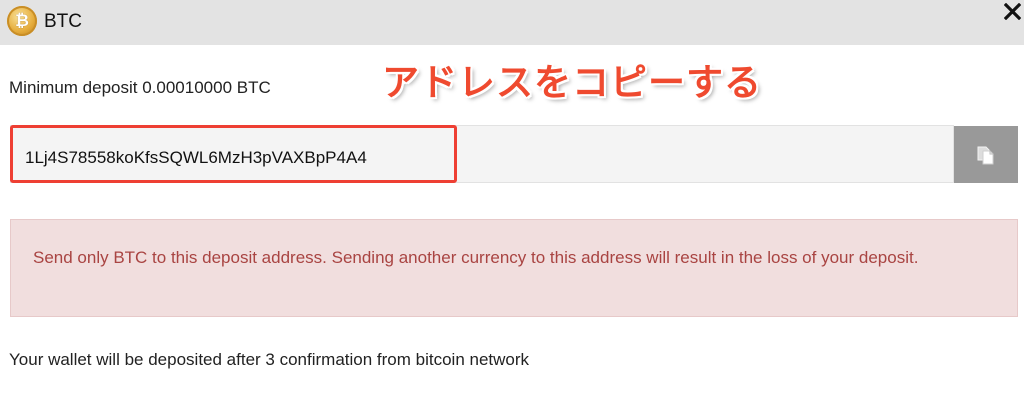 The image size is (1024, 398). Describe the element at coordinates (233, 154) in the screenshot. I see `address-highlight-box` at that location.